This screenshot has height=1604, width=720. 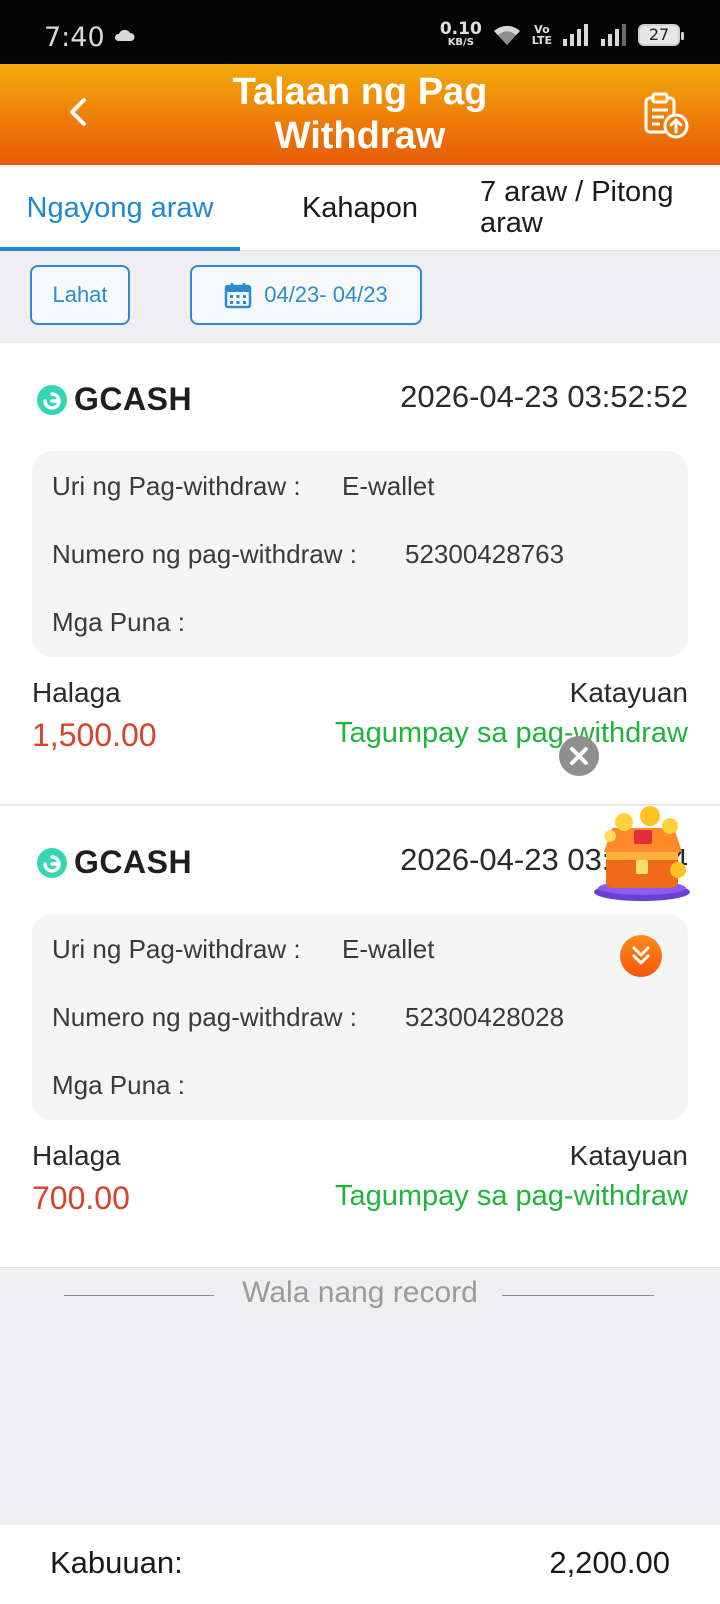 I want to click on withdraw-number-row: Numero ng pag-withdraw : 52300428763, so click(x=308, y=554).